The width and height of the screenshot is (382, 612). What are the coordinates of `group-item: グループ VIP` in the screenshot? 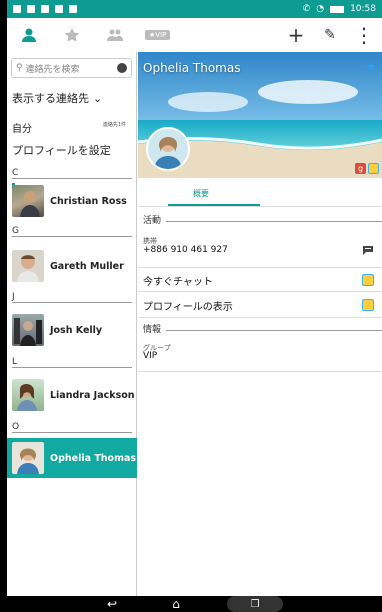 It's located at (260, 354).